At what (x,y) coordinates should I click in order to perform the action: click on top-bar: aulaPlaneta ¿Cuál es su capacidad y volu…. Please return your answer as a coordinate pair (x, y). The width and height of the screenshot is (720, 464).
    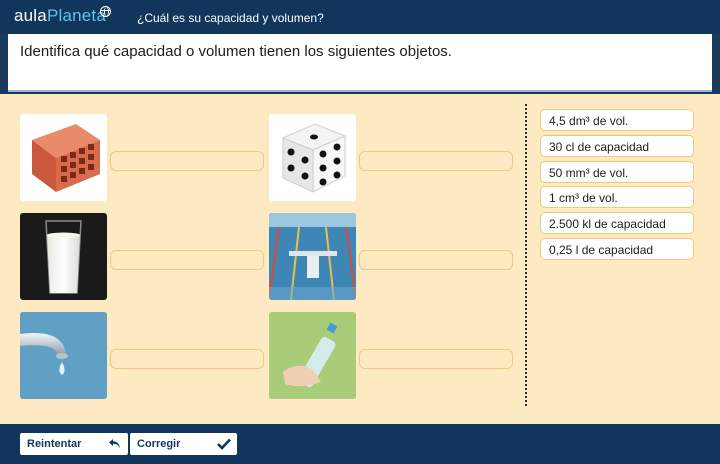
    Looking at the image, I should click on (360, 17).